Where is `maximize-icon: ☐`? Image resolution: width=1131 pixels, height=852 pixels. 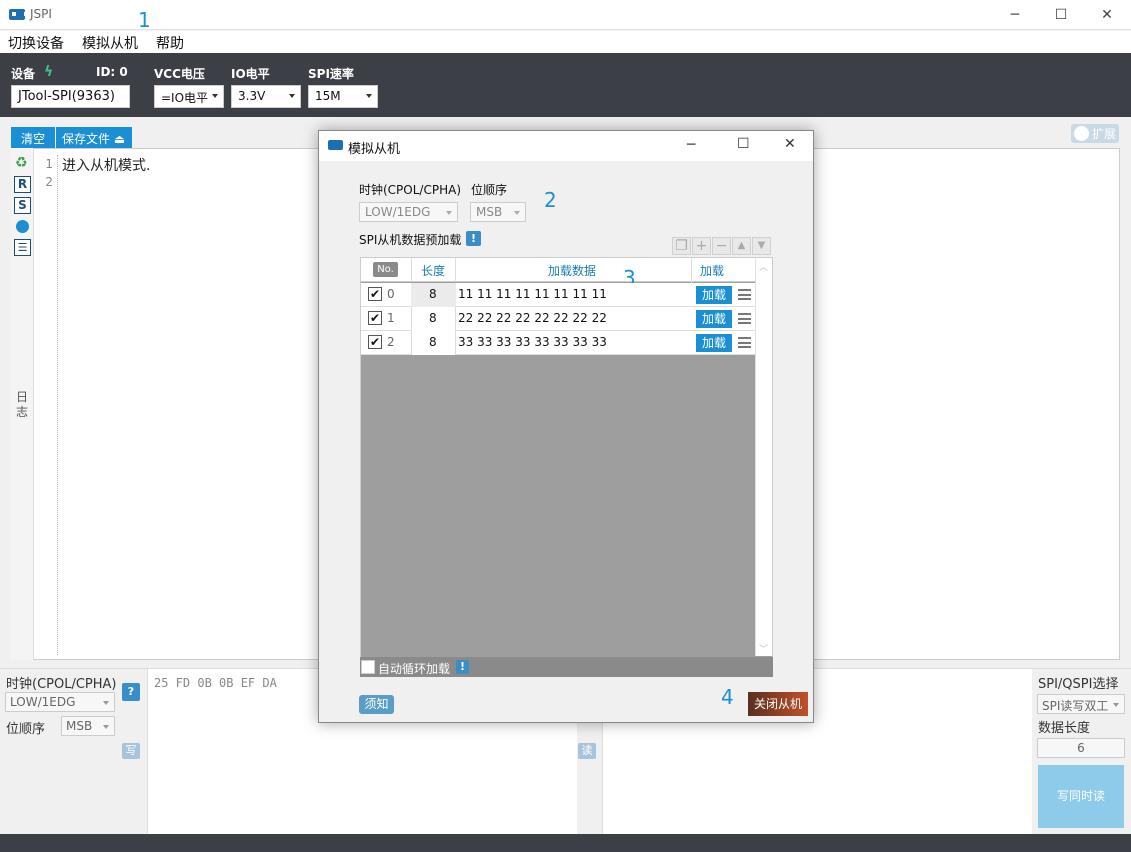 maximize-icon: ☐ is located at coordinates (1061, 15).